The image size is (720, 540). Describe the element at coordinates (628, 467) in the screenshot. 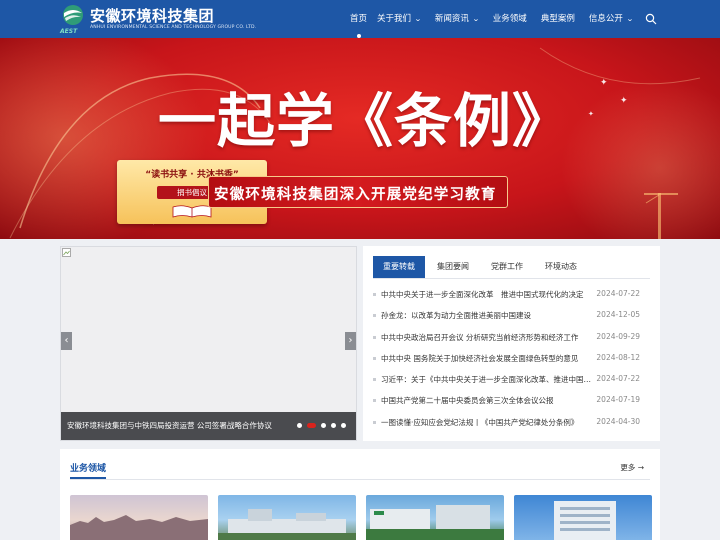

I see `more-link-label: 更多` at that location.